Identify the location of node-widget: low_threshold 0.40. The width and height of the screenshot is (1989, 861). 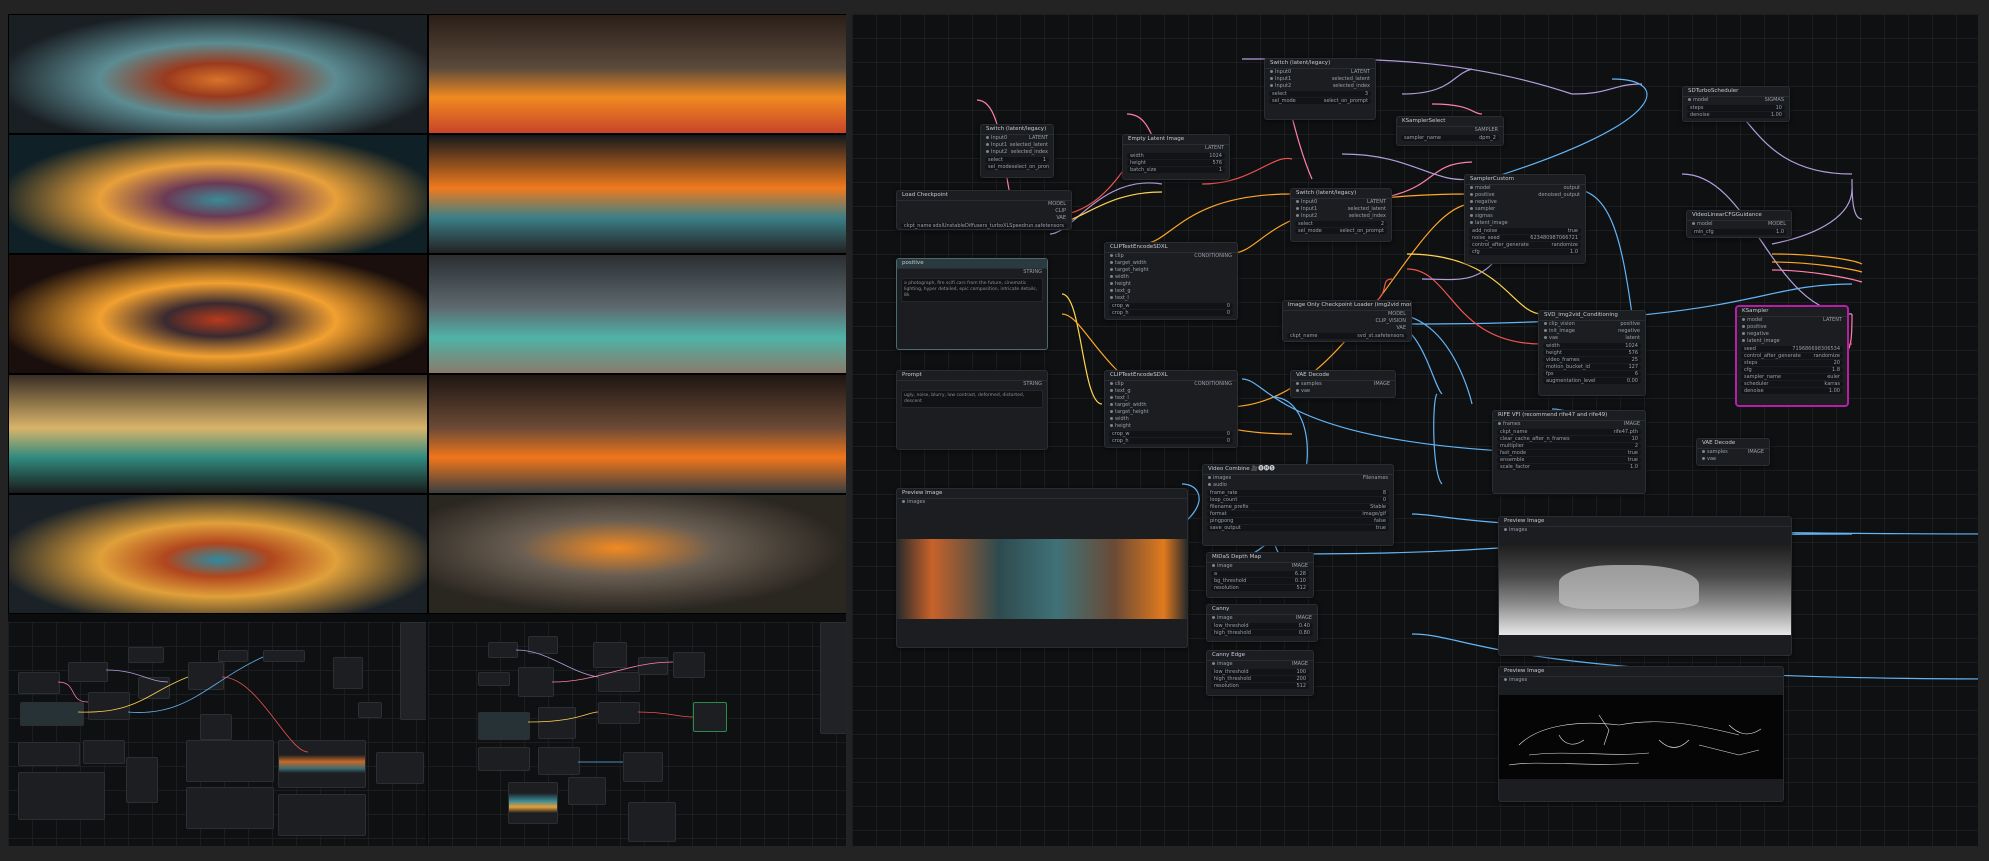
(1262, 626).